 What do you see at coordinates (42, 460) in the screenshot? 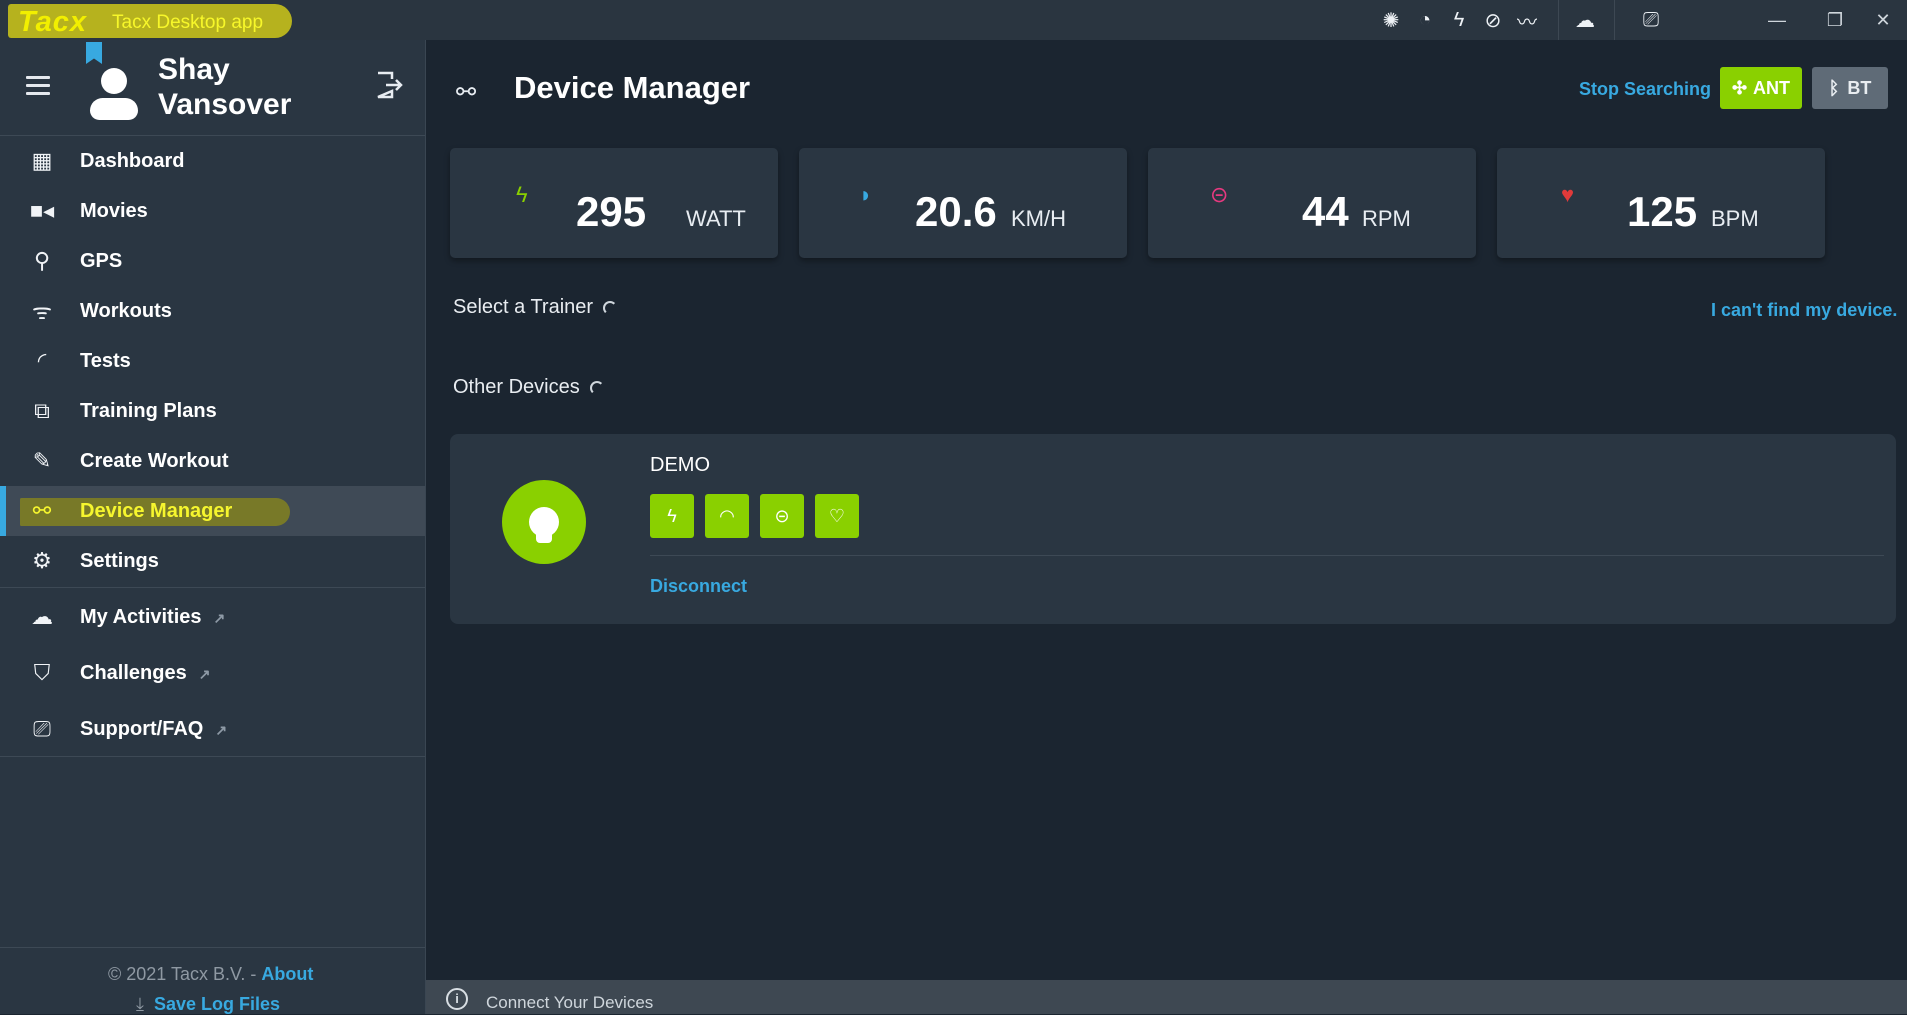
I see `pencil-icon: ✎` at bounding box center [42, 460].